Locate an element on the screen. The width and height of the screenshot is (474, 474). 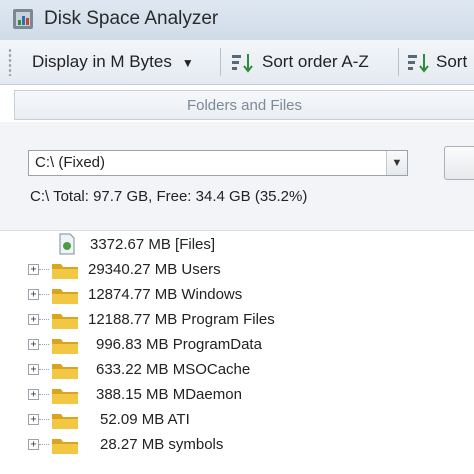
sort-order-button: Sort order A-Z is located at coordinates (315, 62).